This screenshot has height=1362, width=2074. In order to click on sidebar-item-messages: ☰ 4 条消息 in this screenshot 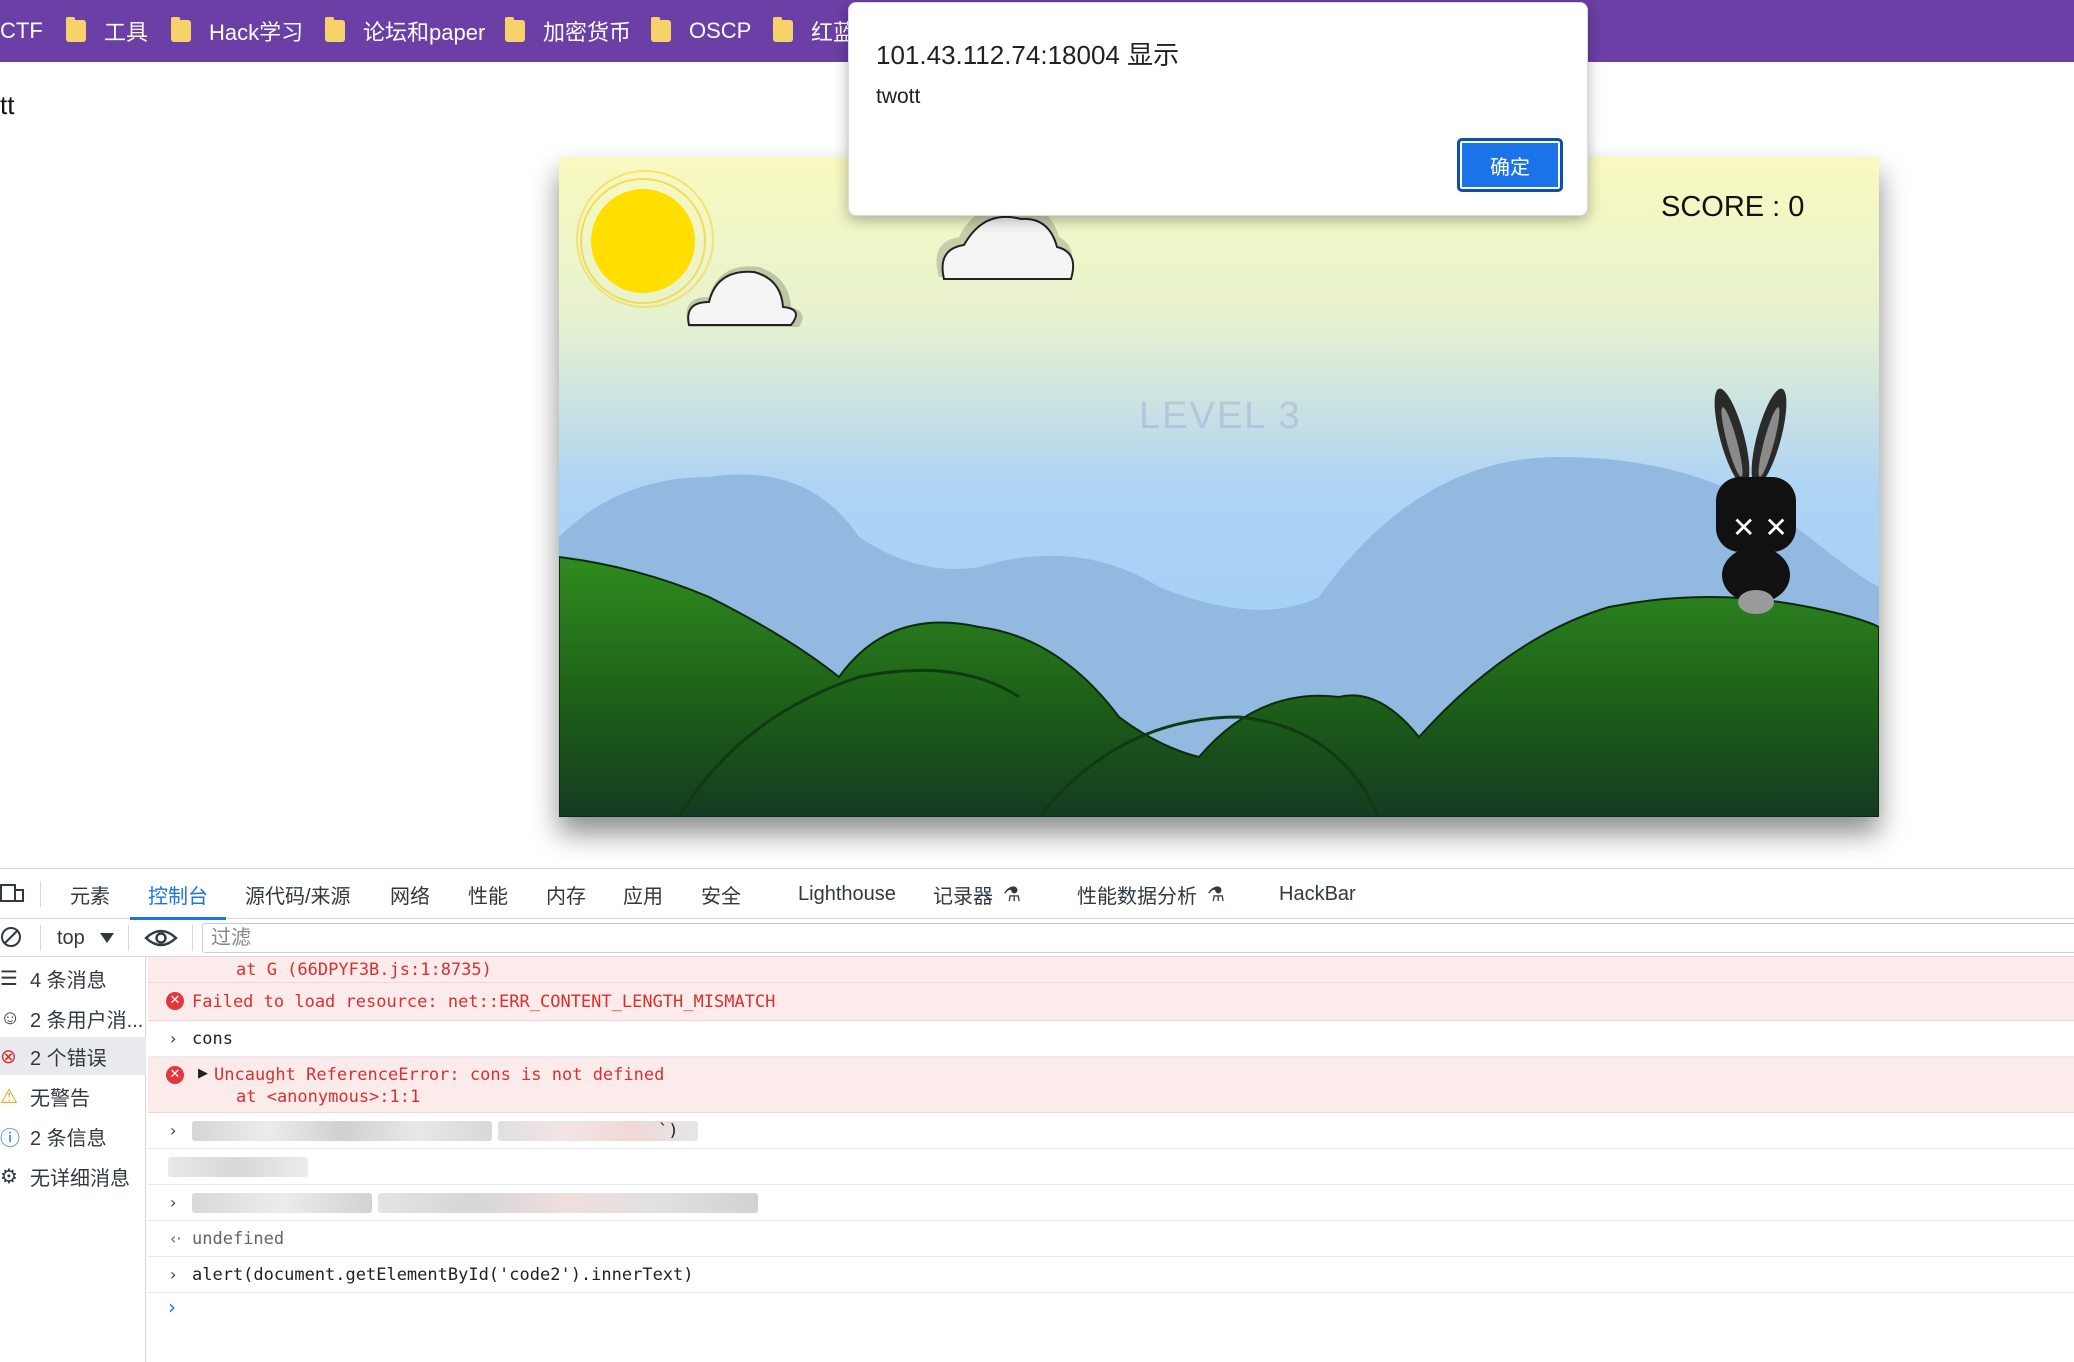, I will do `click(73, 978)`.